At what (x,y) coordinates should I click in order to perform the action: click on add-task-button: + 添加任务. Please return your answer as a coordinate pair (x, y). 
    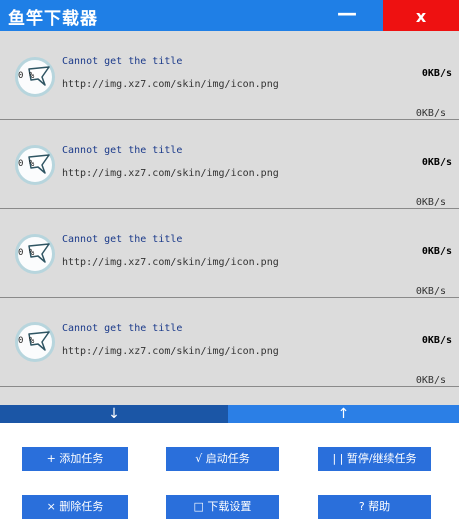
    Looking at the image, I should click on (75, 459).